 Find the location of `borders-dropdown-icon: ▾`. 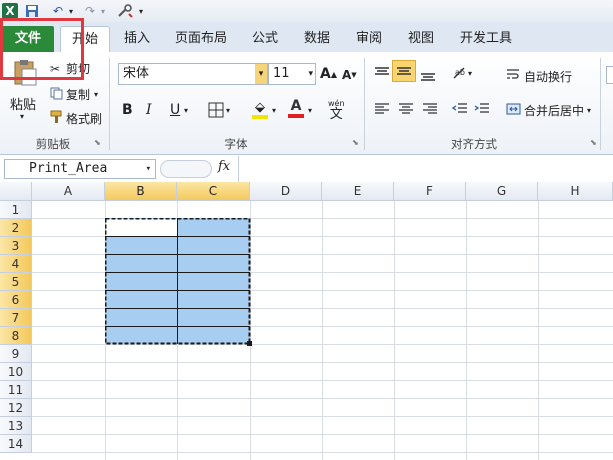

borders-dropdown-icon: ▾ is located at coordinates (228, 110).